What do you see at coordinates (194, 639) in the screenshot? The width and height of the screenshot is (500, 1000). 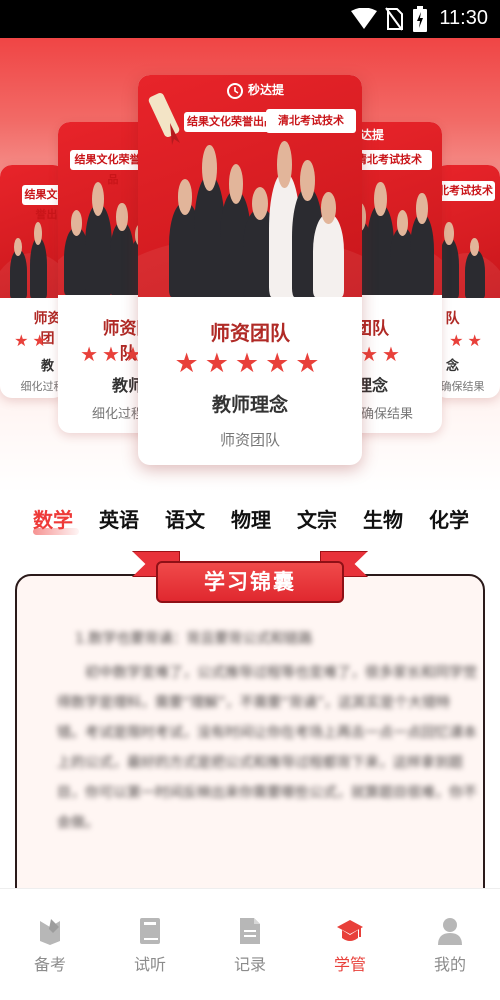 I see `tips-heading: 1.数学也要背诵：背且要背公式和链路` at bounding box center [194, 639].